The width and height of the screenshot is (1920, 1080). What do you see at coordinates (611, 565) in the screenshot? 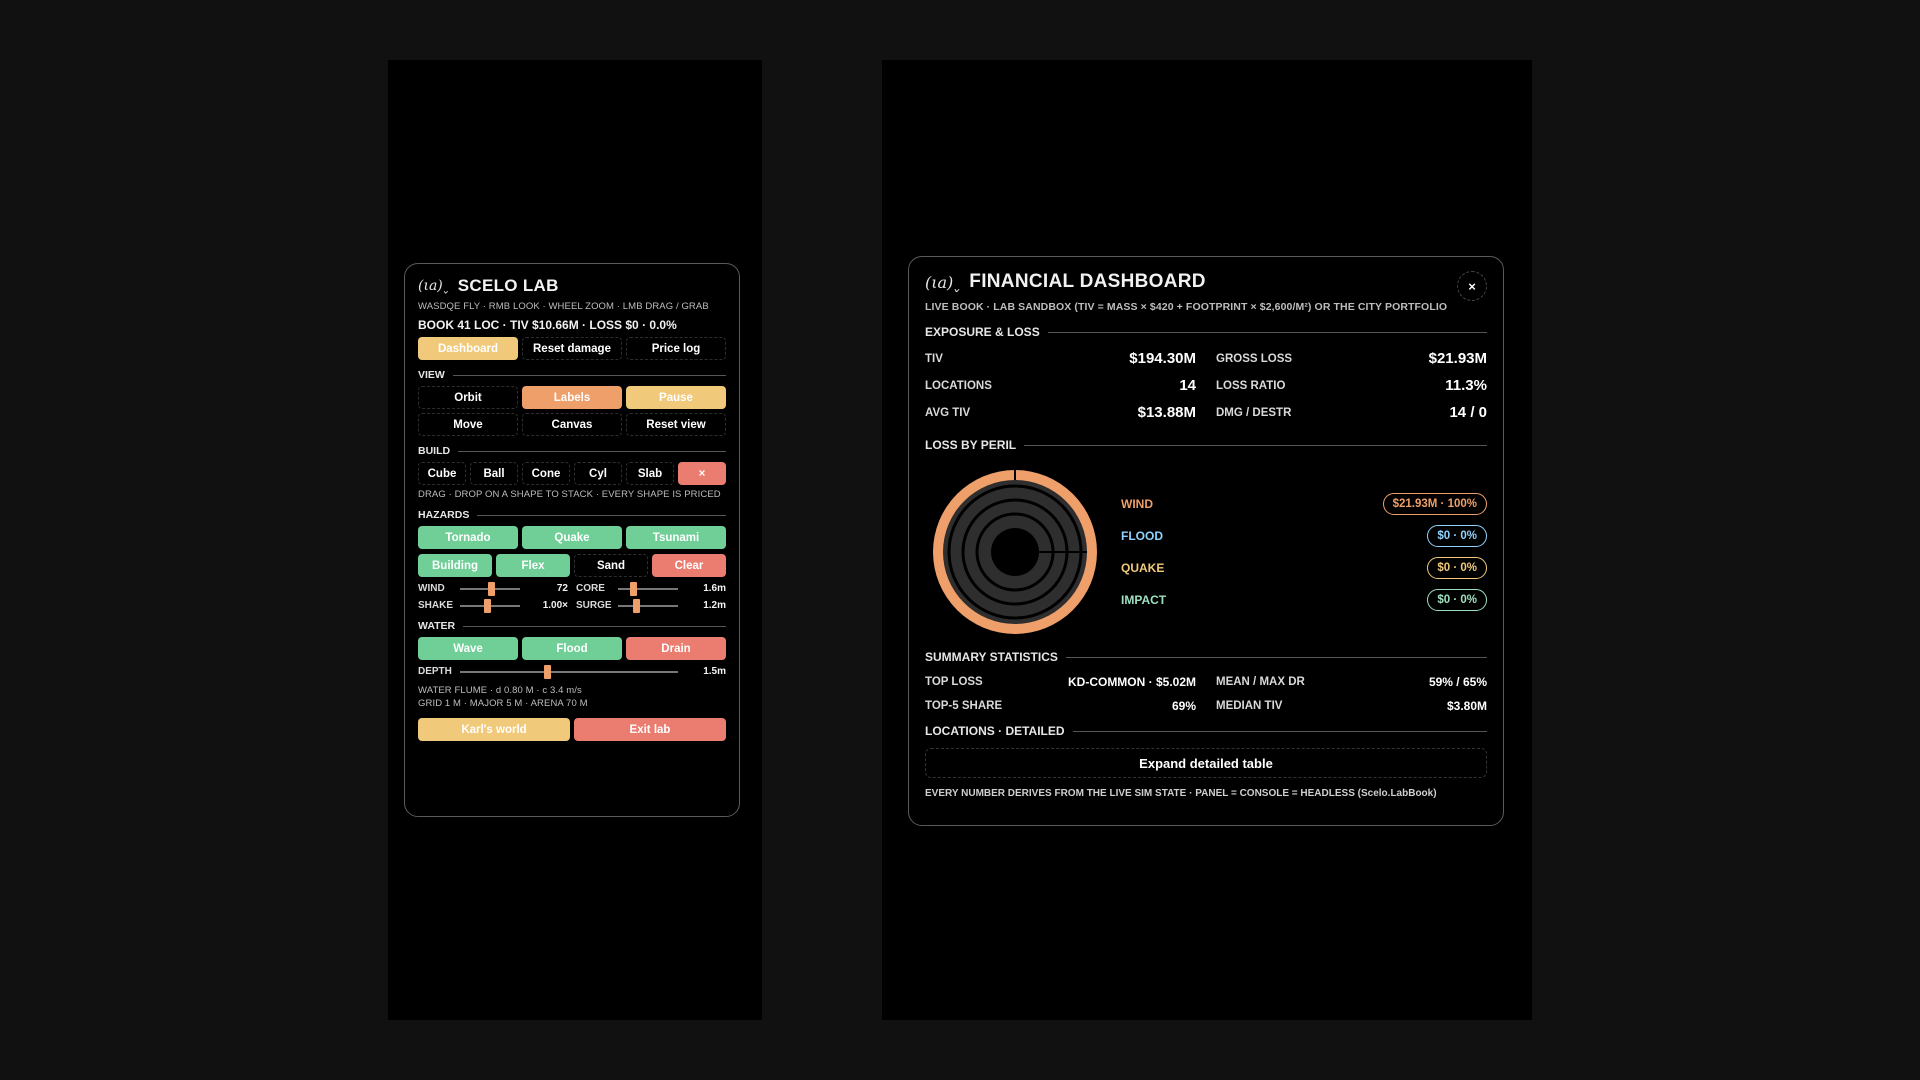
I see `sand-button: Sand` at bounding box center [611, 565].